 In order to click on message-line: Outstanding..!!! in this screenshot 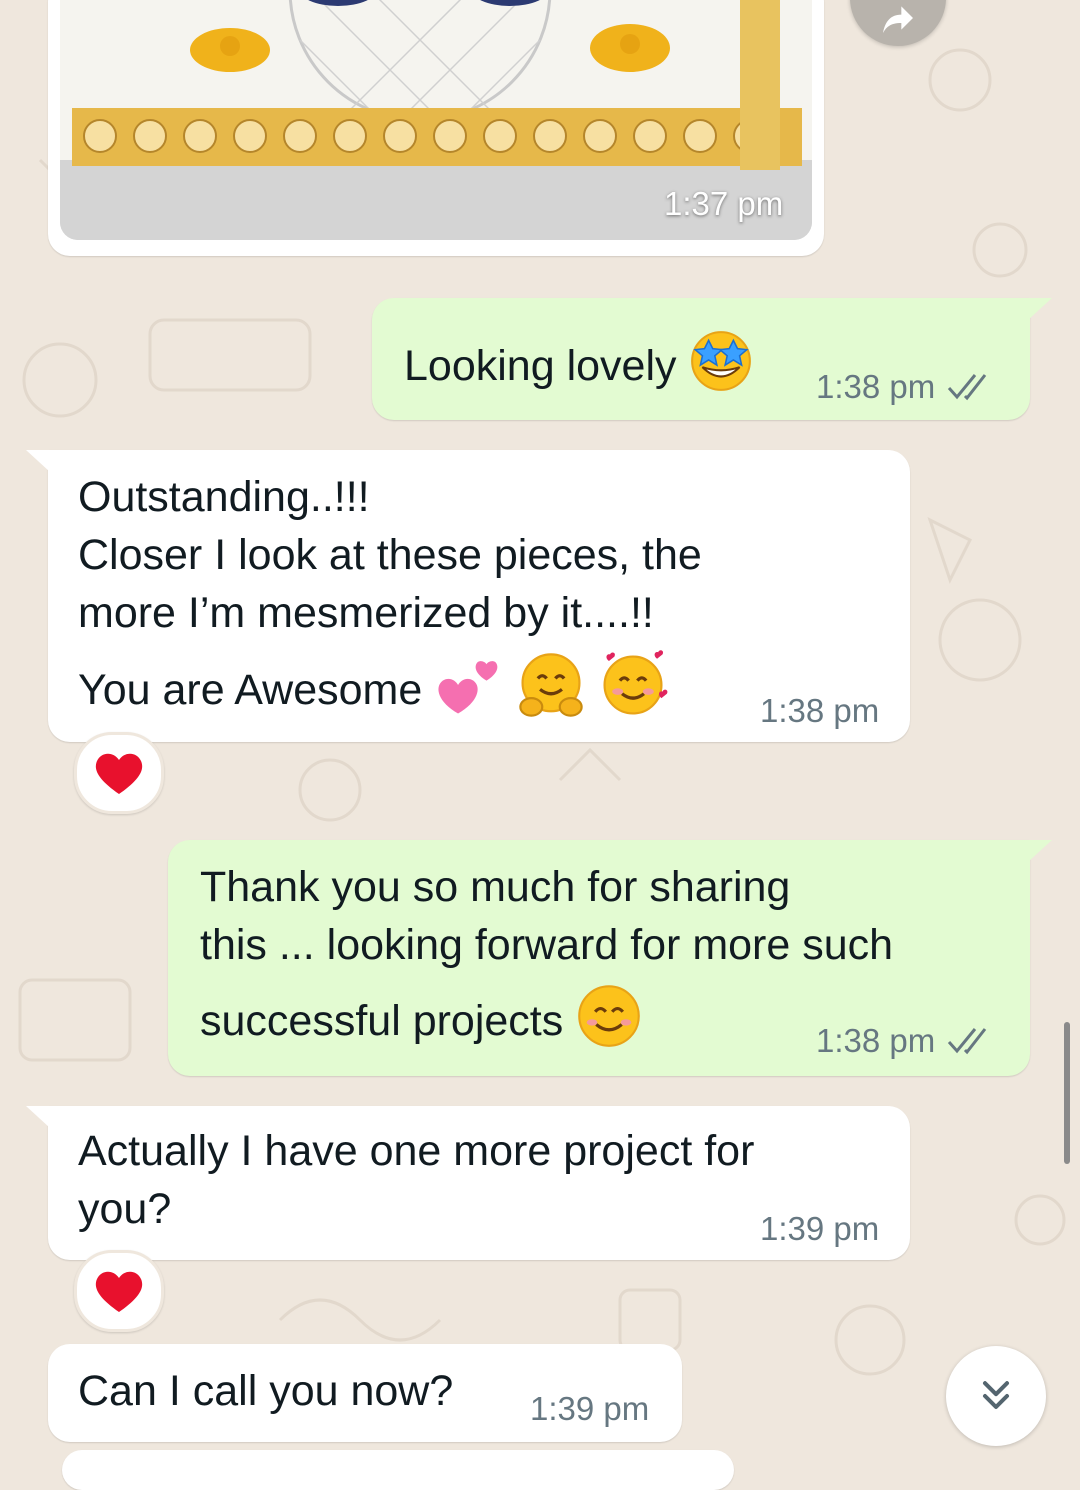, I will do `click(224, 497)`.